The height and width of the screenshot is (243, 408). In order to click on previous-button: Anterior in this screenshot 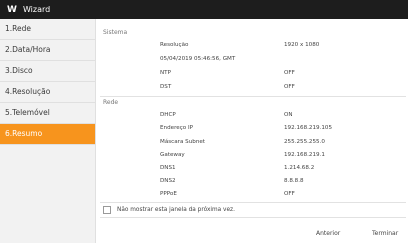, I will do `click(328, 233)`.